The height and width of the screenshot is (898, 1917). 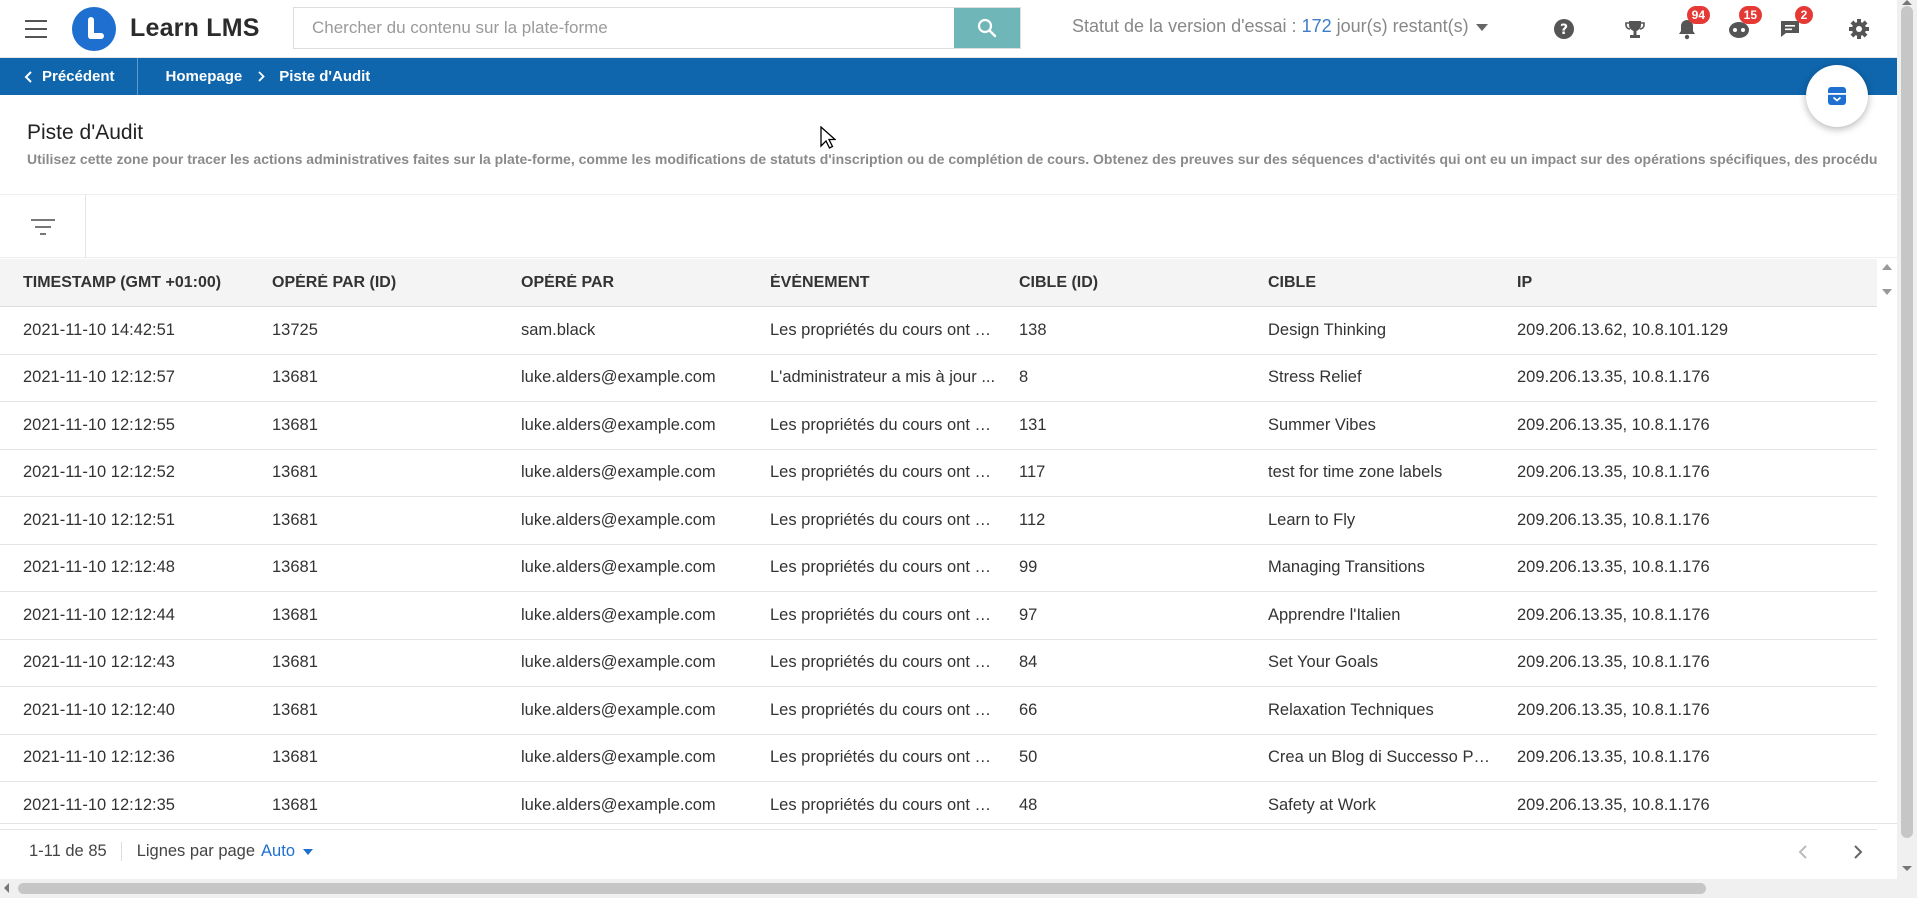 I want to click on back-button: Précédent, so click(x=69, y=76).